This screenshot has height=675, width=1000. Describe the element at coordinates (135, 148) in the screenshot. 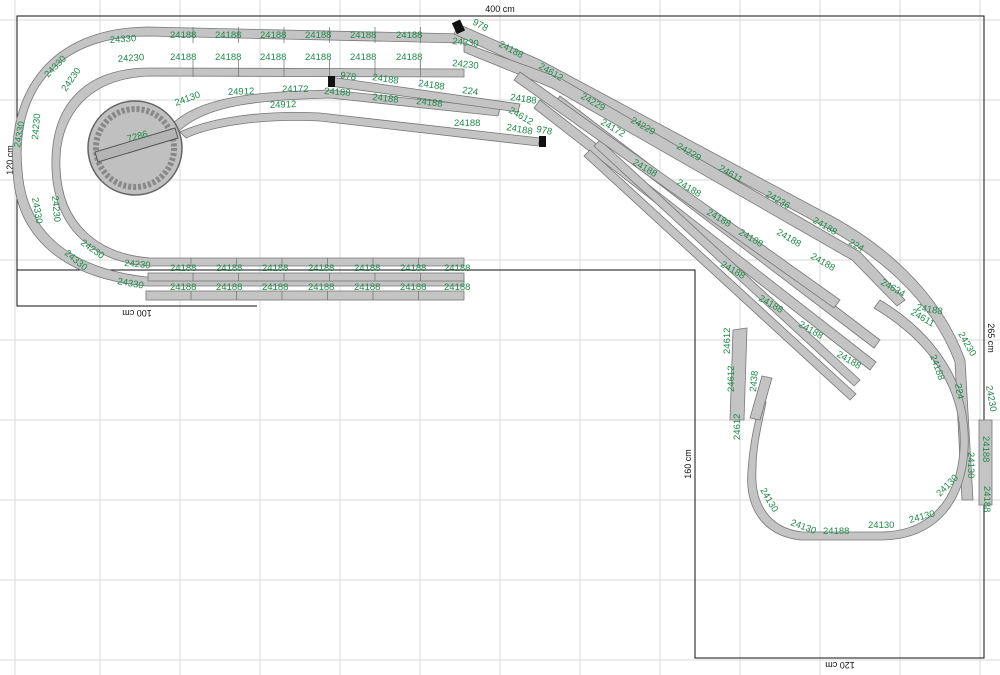

I see `turntable: 7286` at that location.